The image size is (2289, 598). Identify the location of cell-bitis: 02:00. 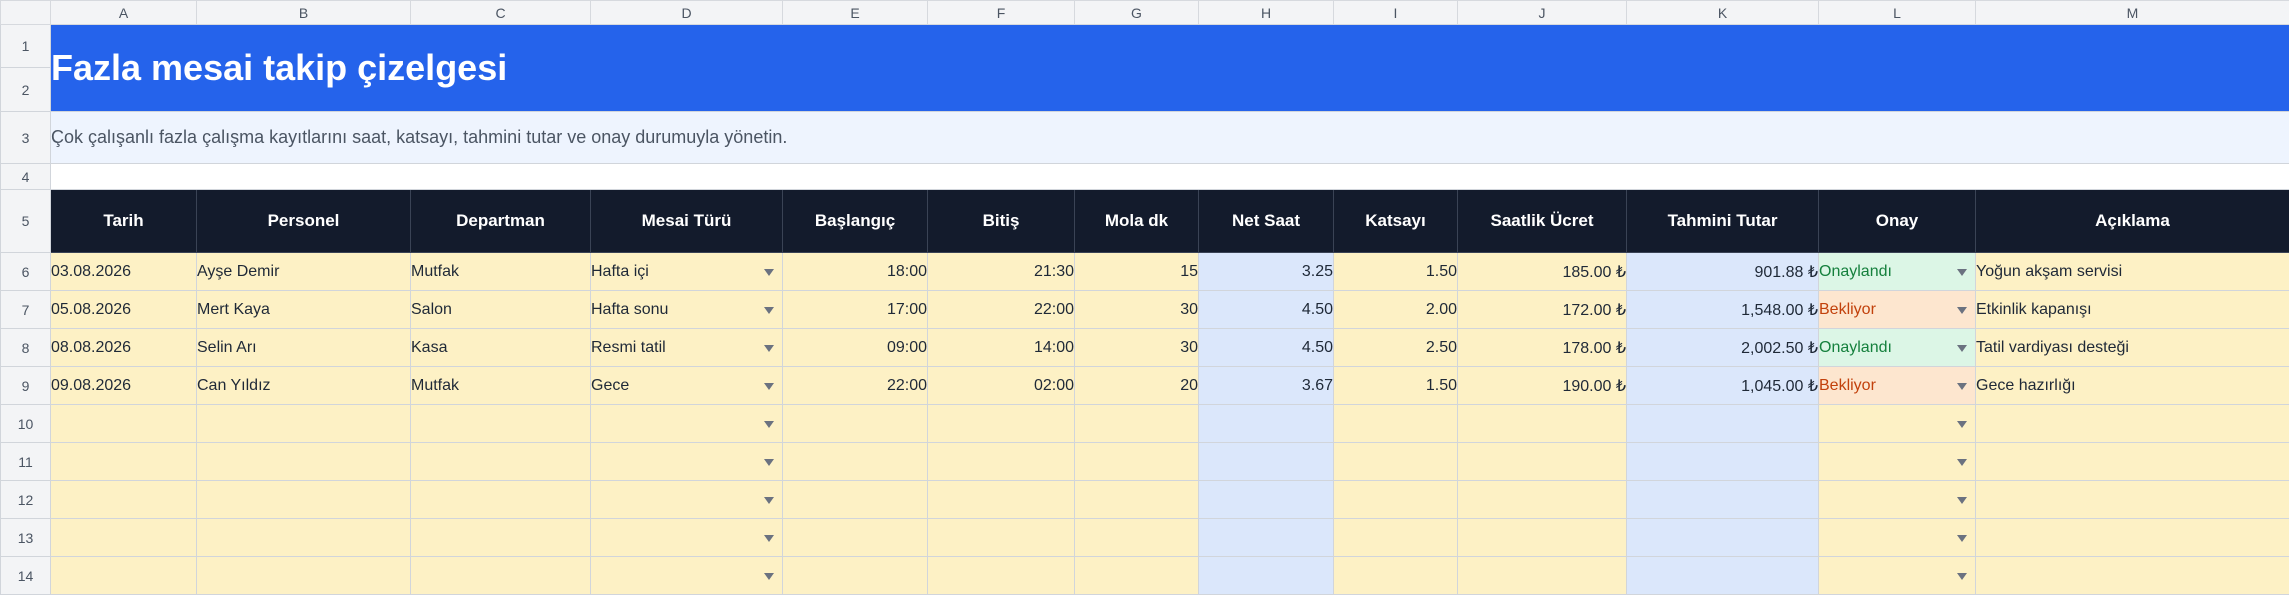
(1001, 385).